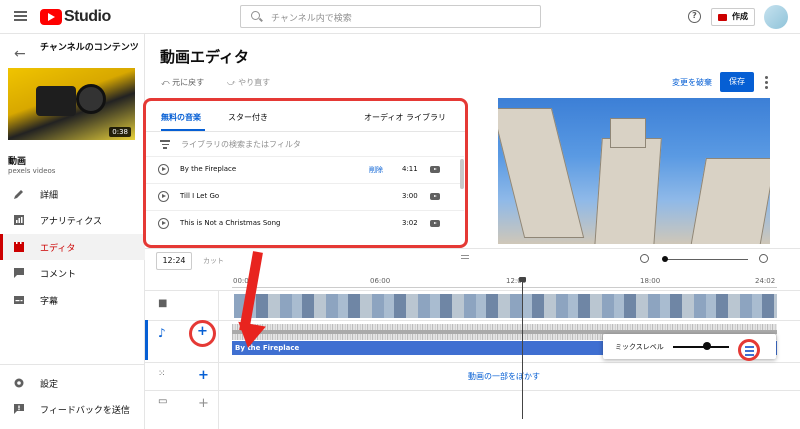 The image size is (800, 429). I want to click on sidebar-item-comments: コメント, so click(72, 273).